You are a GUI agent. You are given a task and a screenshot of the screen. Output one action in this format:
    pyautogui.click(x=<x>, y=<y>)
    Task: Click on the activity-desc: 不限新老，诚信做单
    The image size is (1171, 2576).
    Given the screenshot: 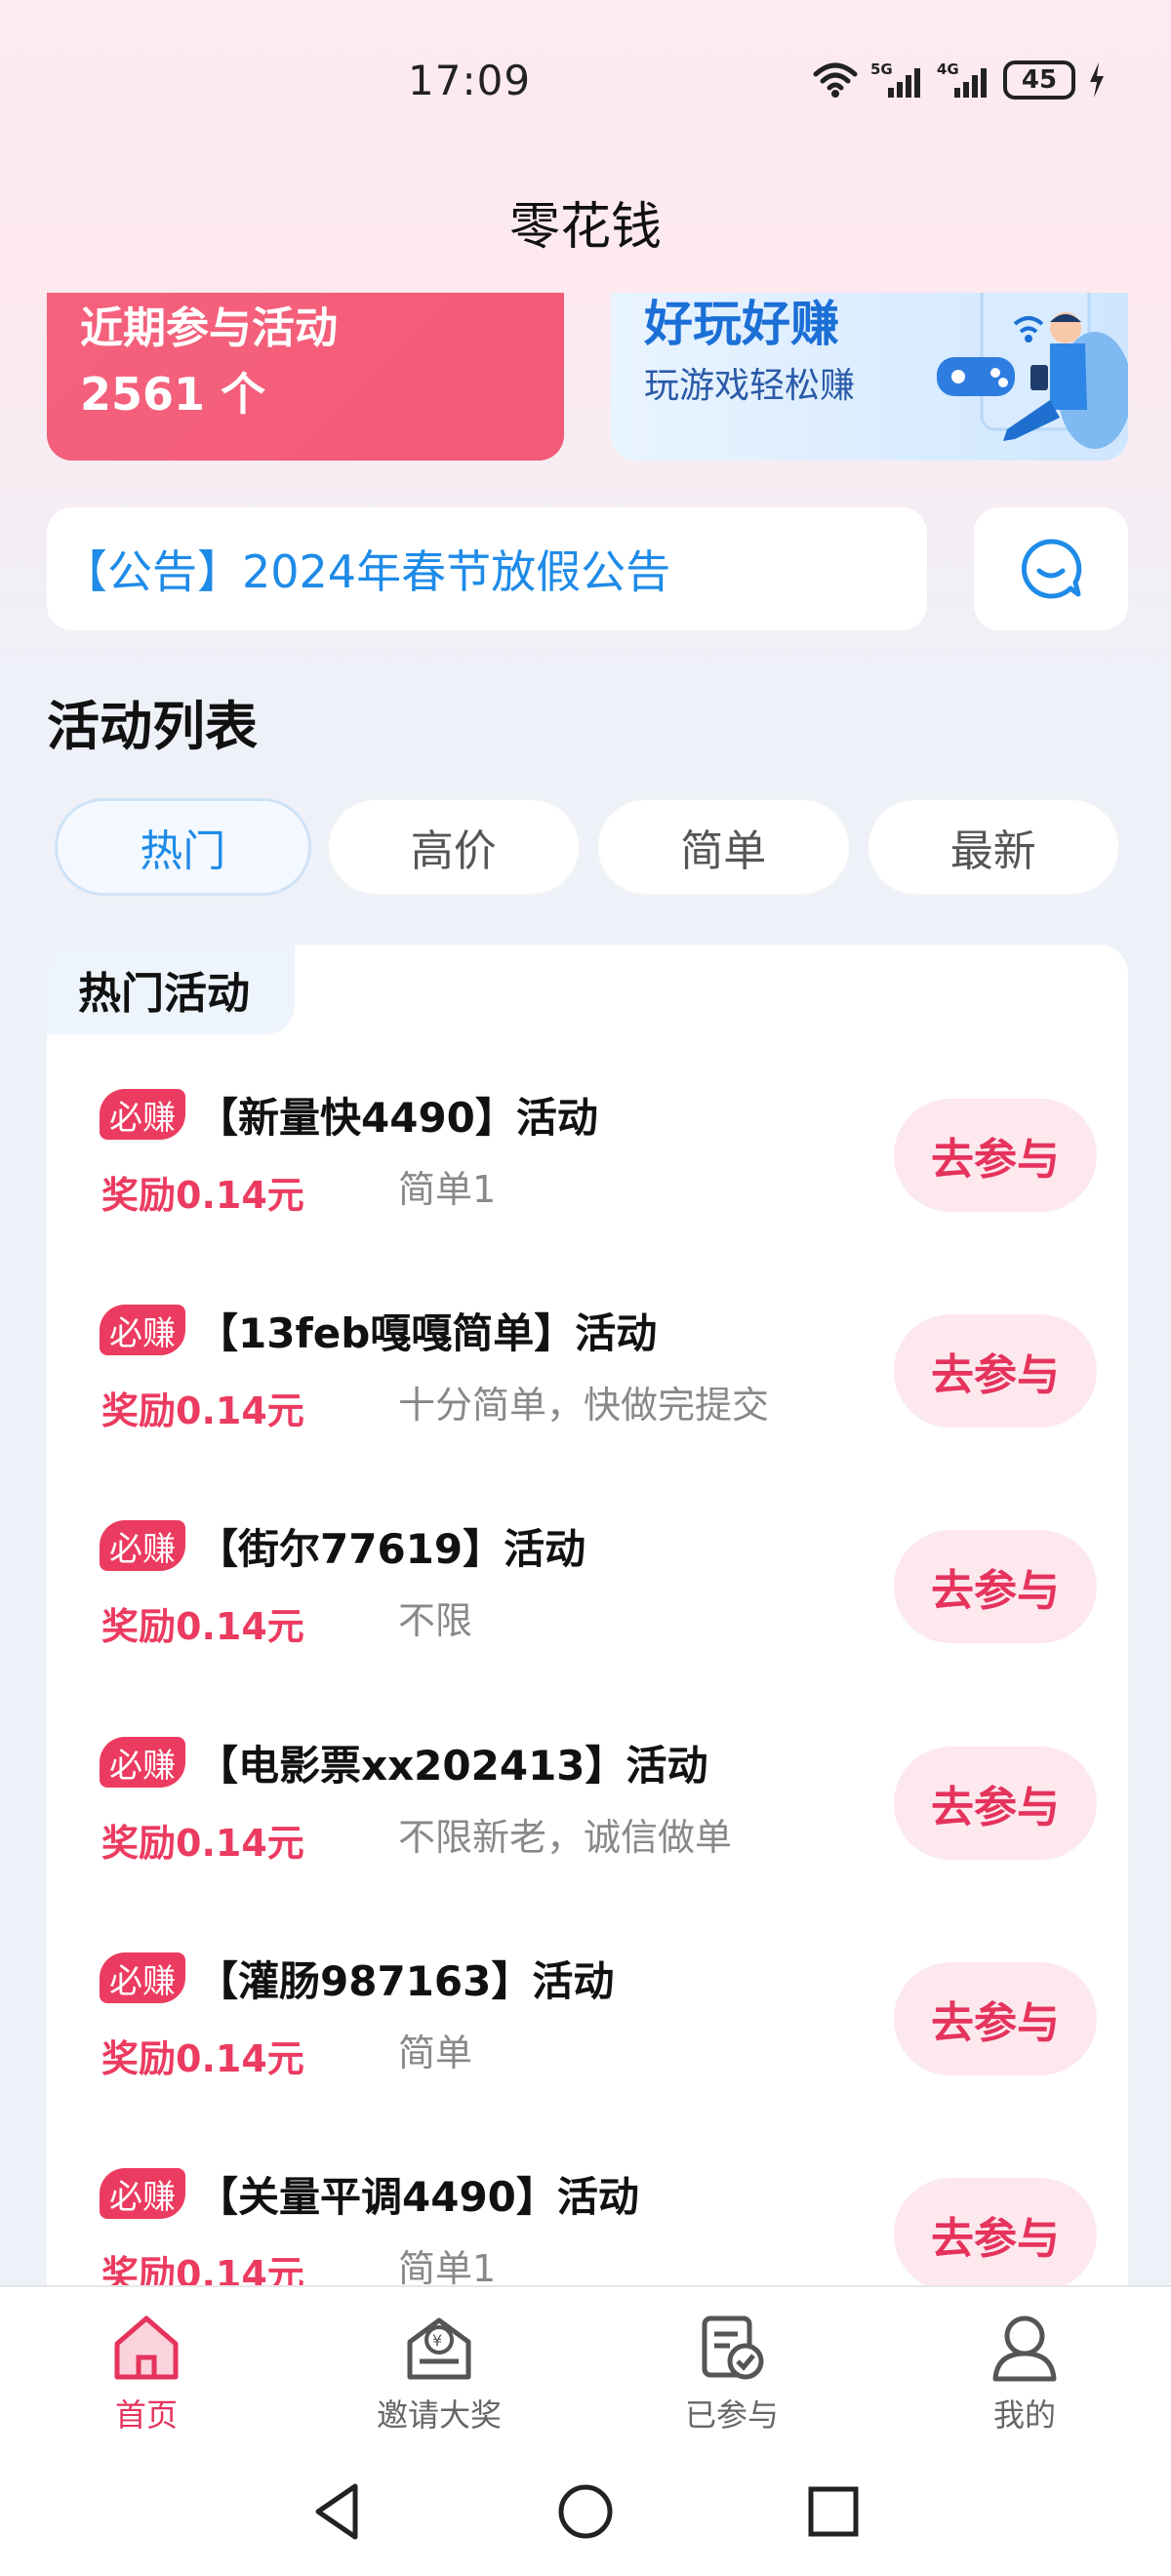 What is the action you would take?
    pyautogui.click(x=565, y=1837)
    